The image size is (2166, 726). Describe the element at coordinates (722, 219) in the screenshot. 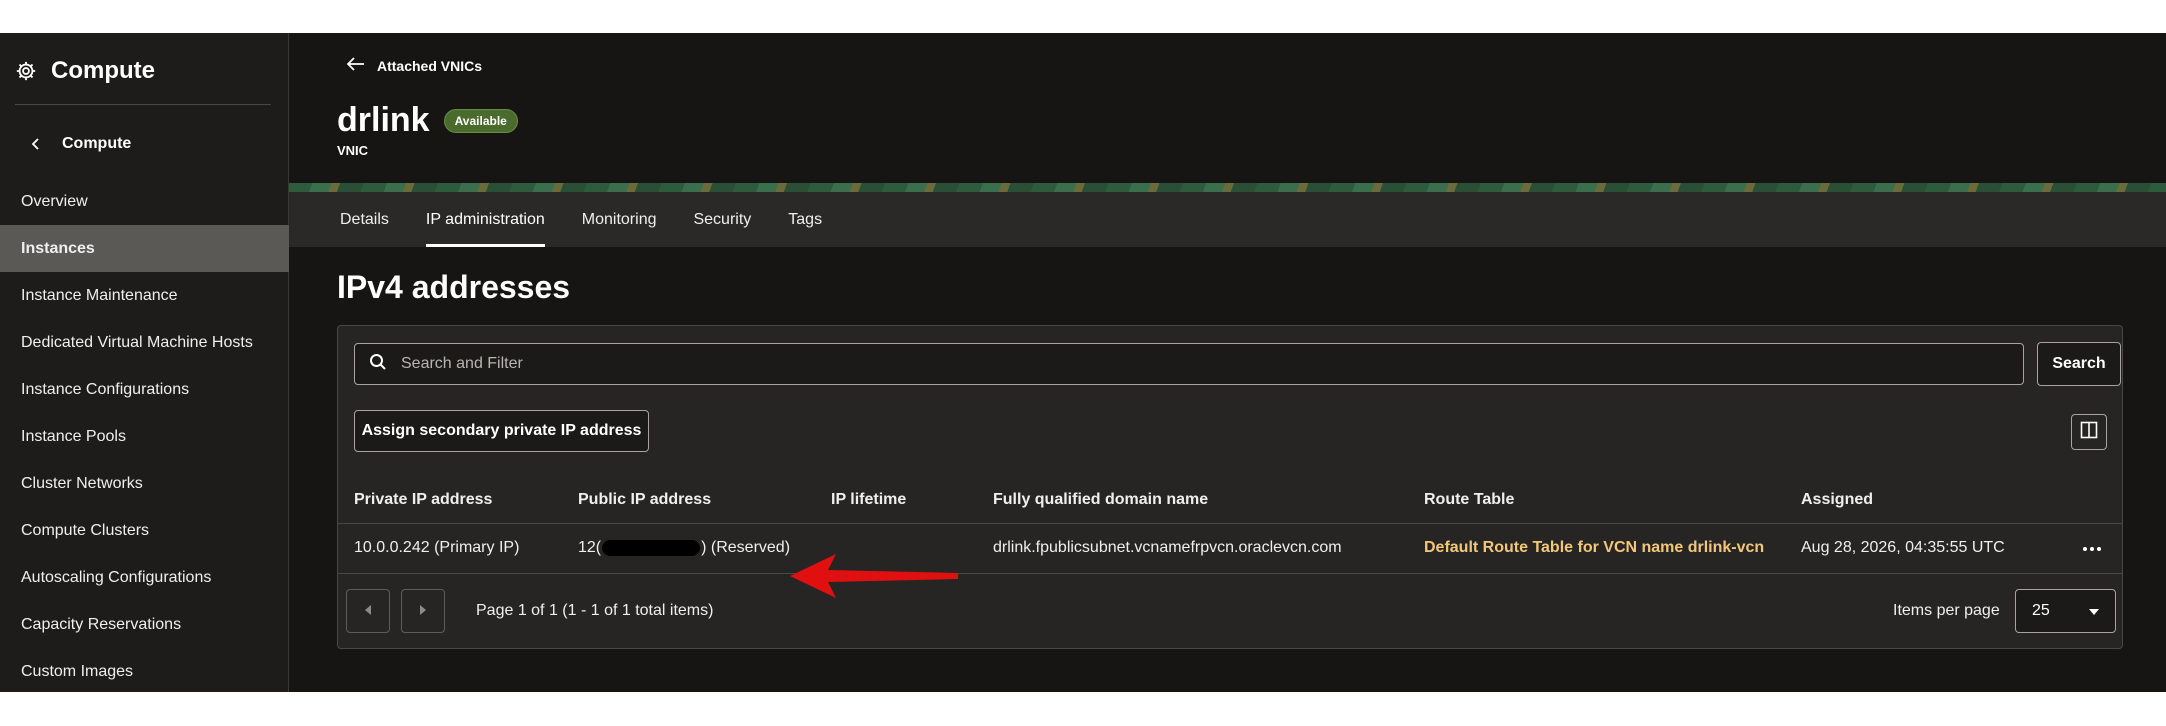

I see `tab-security: Security` at that location.